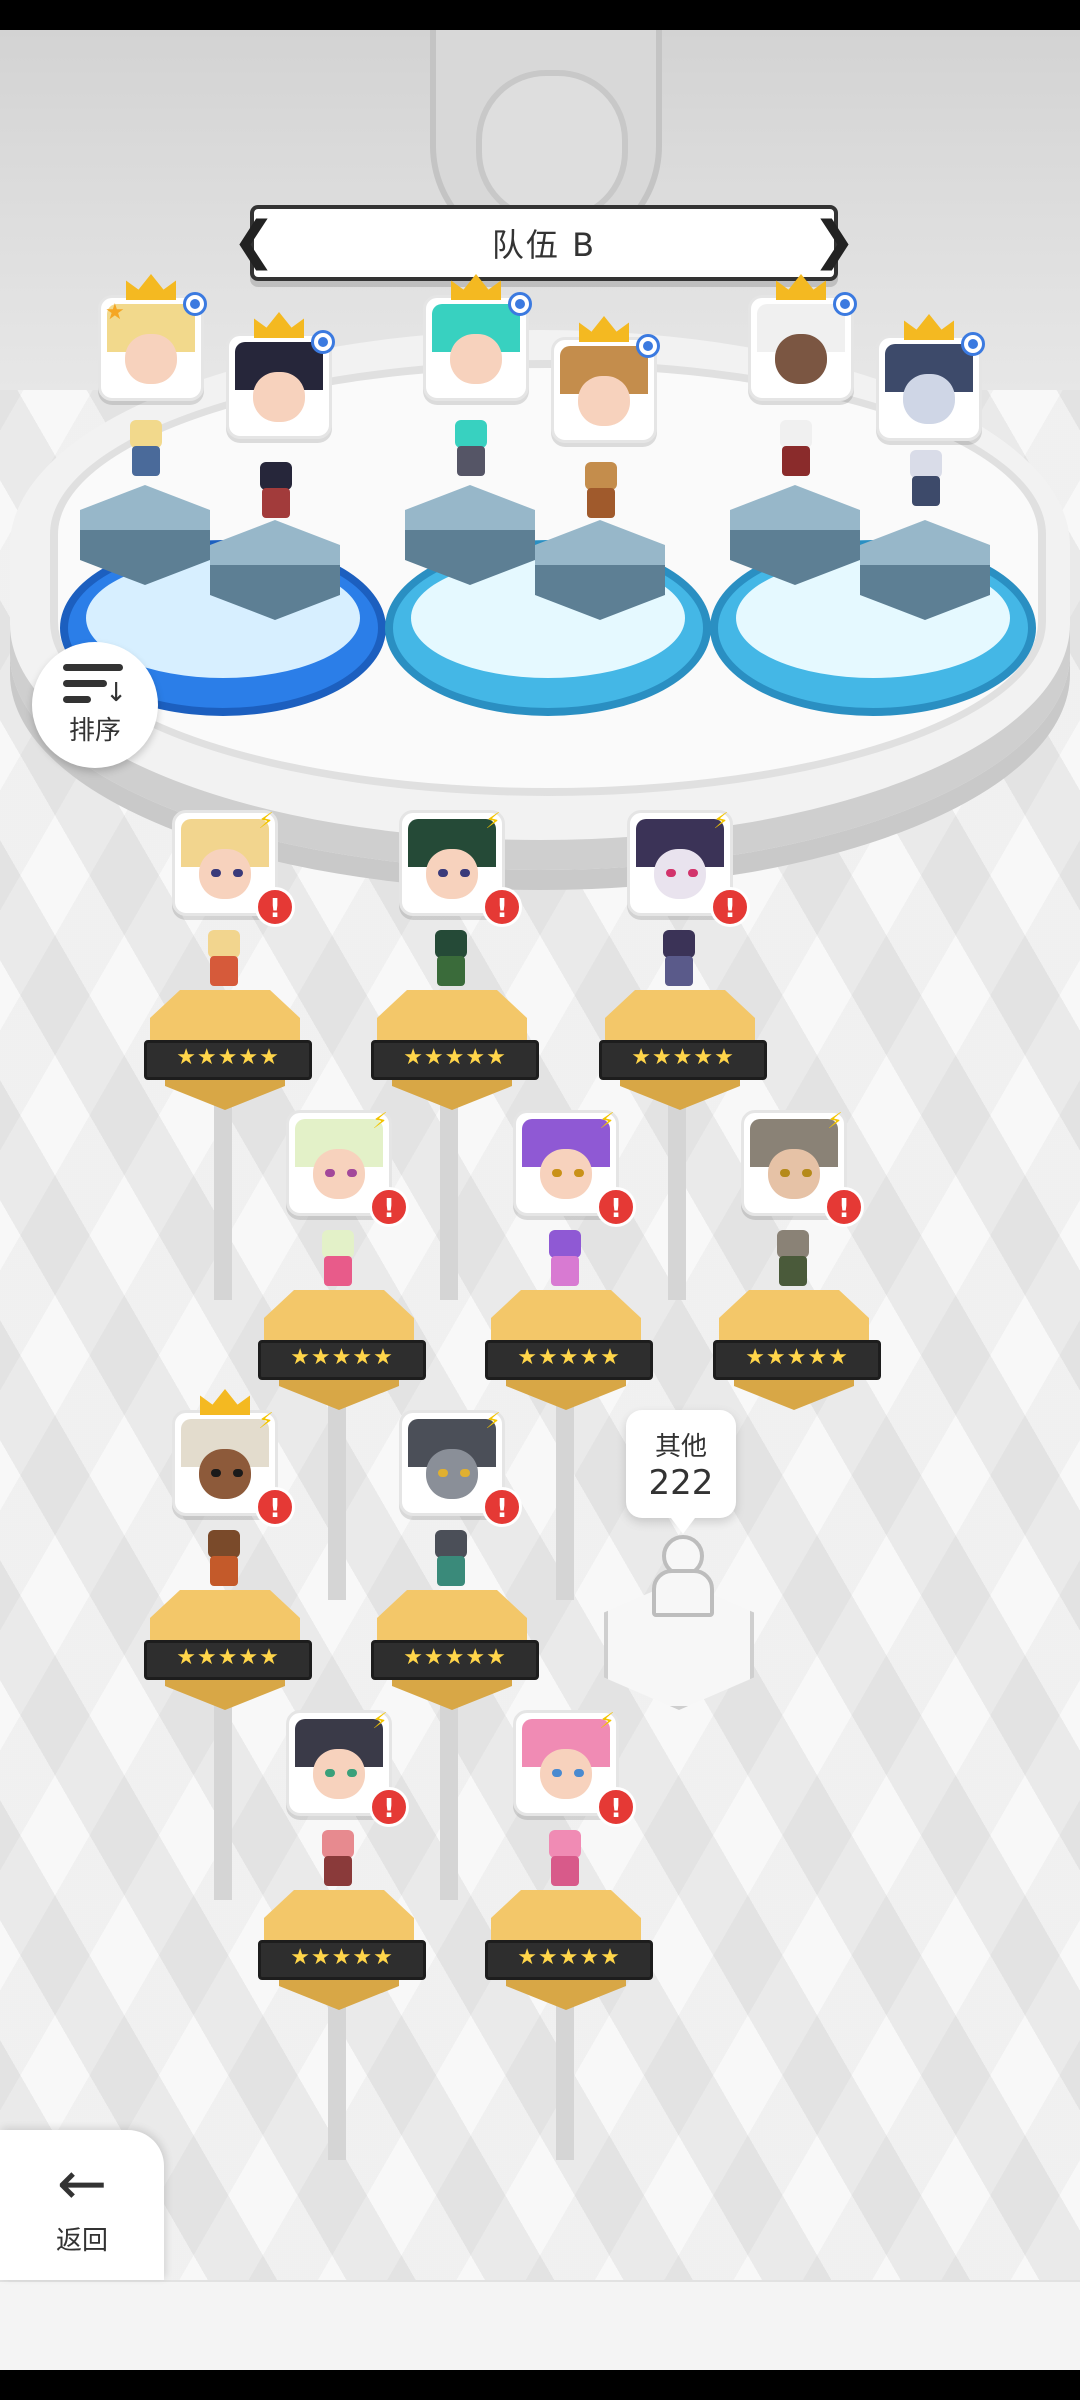  What do you see at coordinates (681, 1482) in the screenshot?
I see `others-count: 222` at bounding box center [681, 1482].